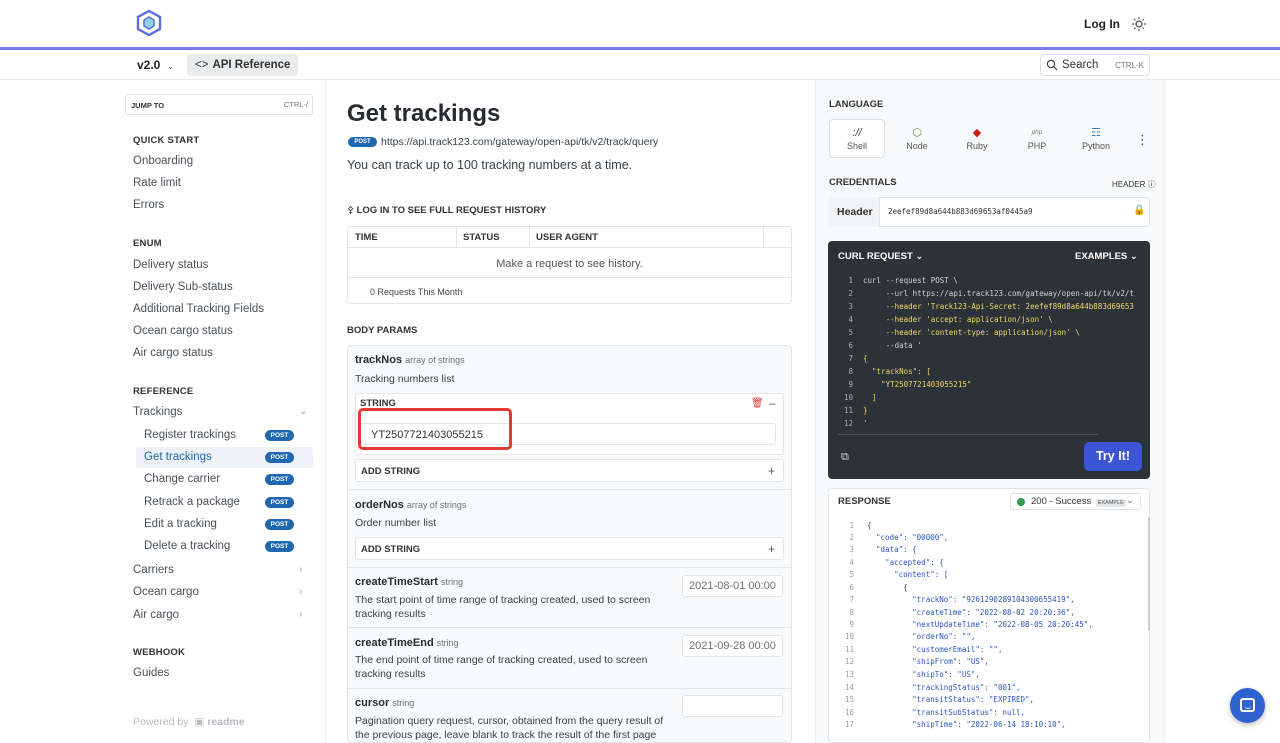  I want to click on history-request-count: 0 Requests This Month, so click(569, 290).